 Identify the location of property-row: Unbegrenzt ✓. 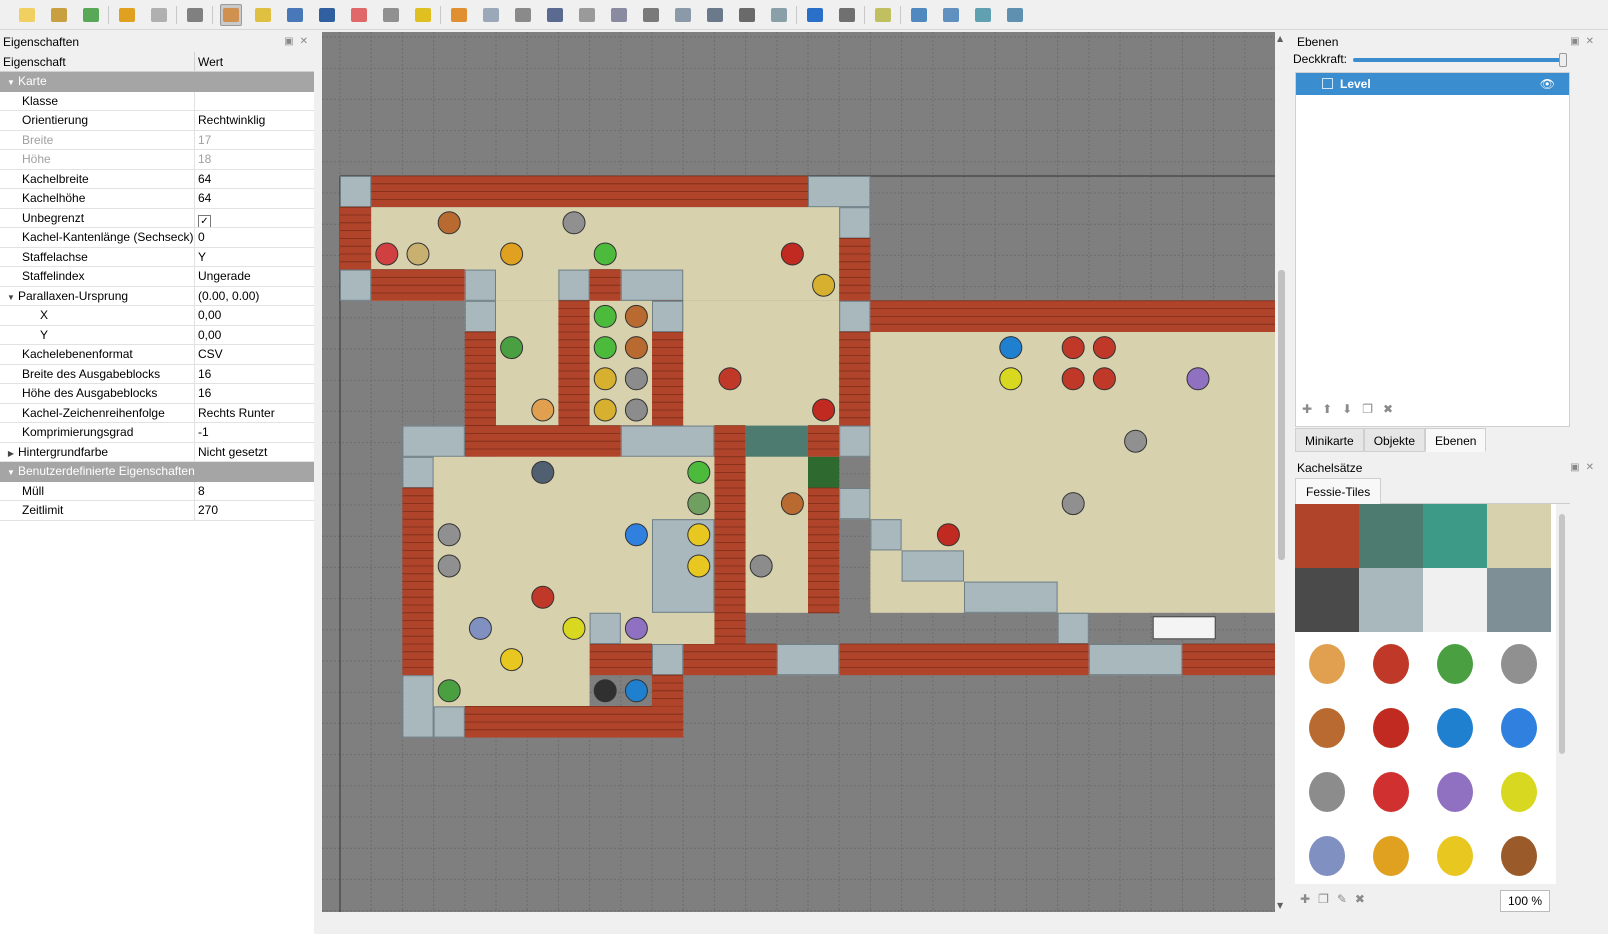
(161, 218).